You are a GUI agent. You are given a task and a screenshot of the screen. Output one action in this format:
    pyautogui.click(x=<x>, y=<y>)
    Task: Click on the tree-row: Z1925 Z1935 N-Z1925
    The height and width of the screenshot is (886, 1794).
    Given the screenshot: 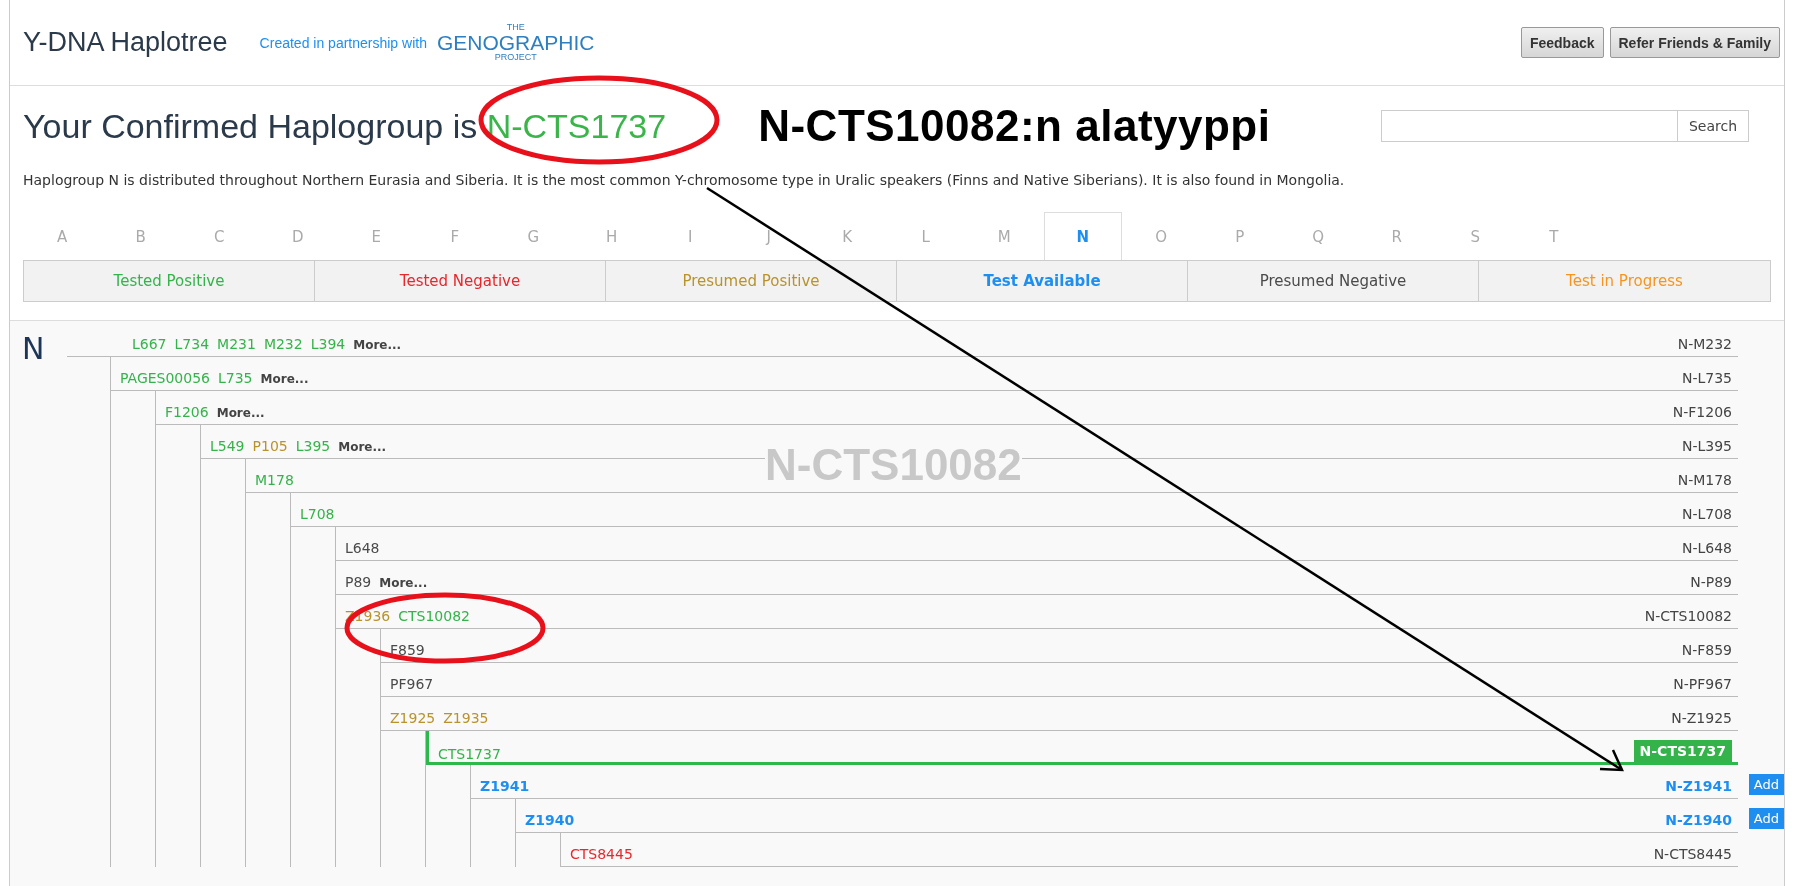 What is the action you would take?
    pyautogui.click(x=1059, y=714)
    